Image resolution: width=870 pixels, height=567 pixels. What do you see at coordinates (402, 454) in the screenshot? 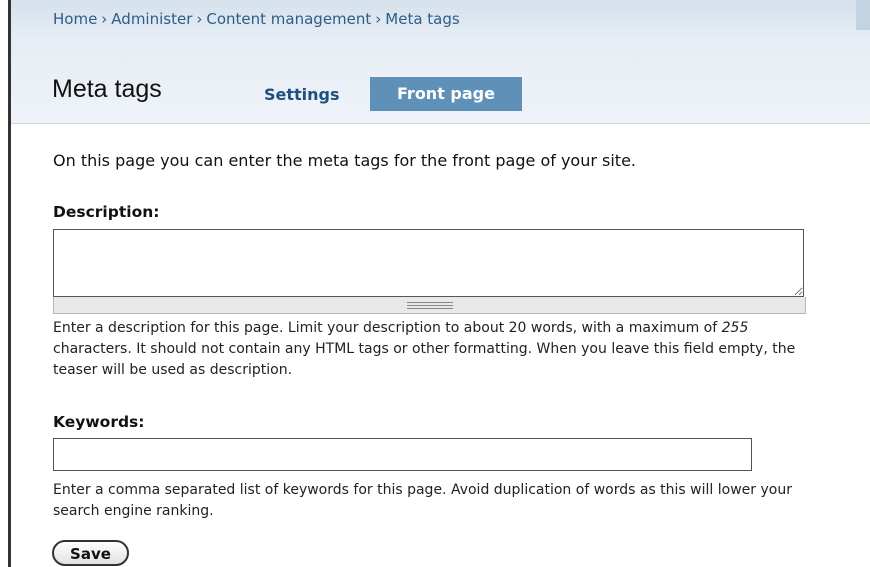
I see `keywords-input` at bounding box center [402, 454].